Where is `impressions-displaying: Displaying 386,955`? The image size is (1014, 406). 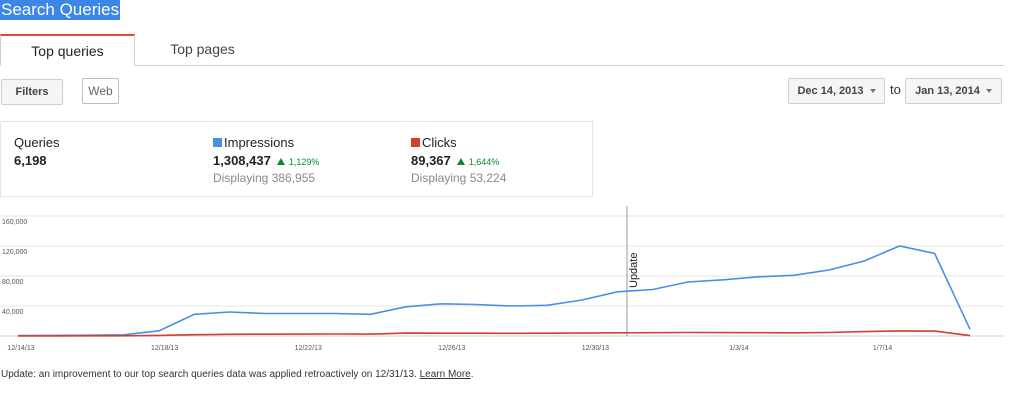 impressions-displaying: Displaying 386,955 is located at coordinates (264, 178).